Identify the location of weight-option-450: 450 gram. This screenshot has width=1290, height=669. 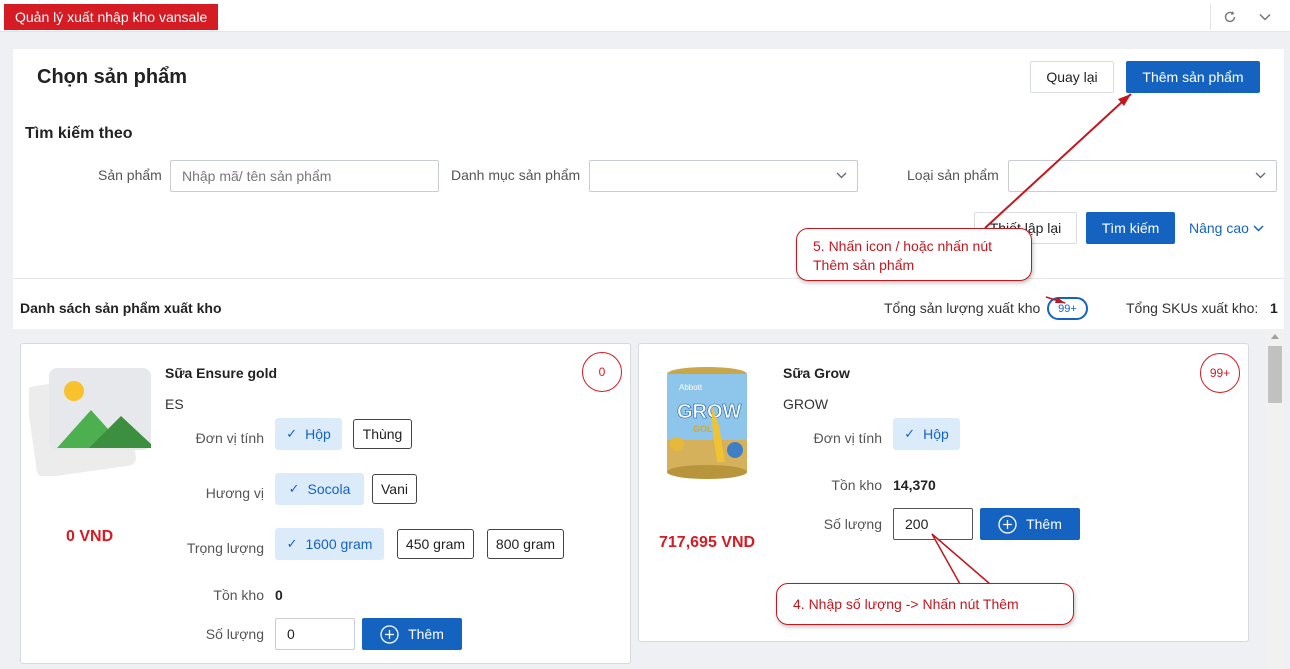
(435, 544).